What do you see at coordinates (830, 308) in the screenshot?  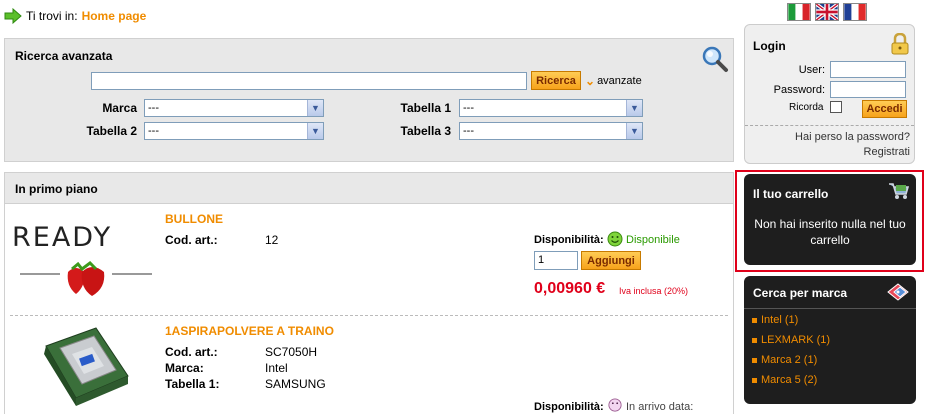 I see `brand-divider` at bounding box center [830, 308].